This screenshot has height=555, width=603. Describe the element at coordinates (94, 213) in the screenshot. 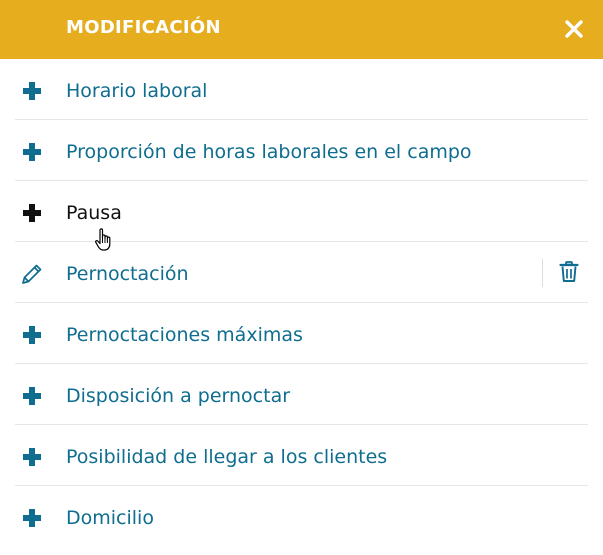

I see `list-item-label: Pausa` at that location.